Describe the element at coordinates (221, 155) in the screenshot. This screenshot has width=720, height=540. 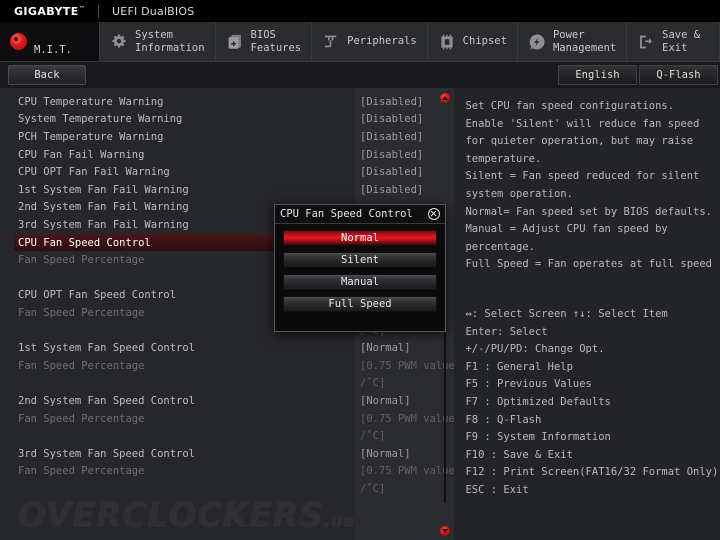
I see `setting-row: CPU Fan Fail Warning [Disabled]` at that location.